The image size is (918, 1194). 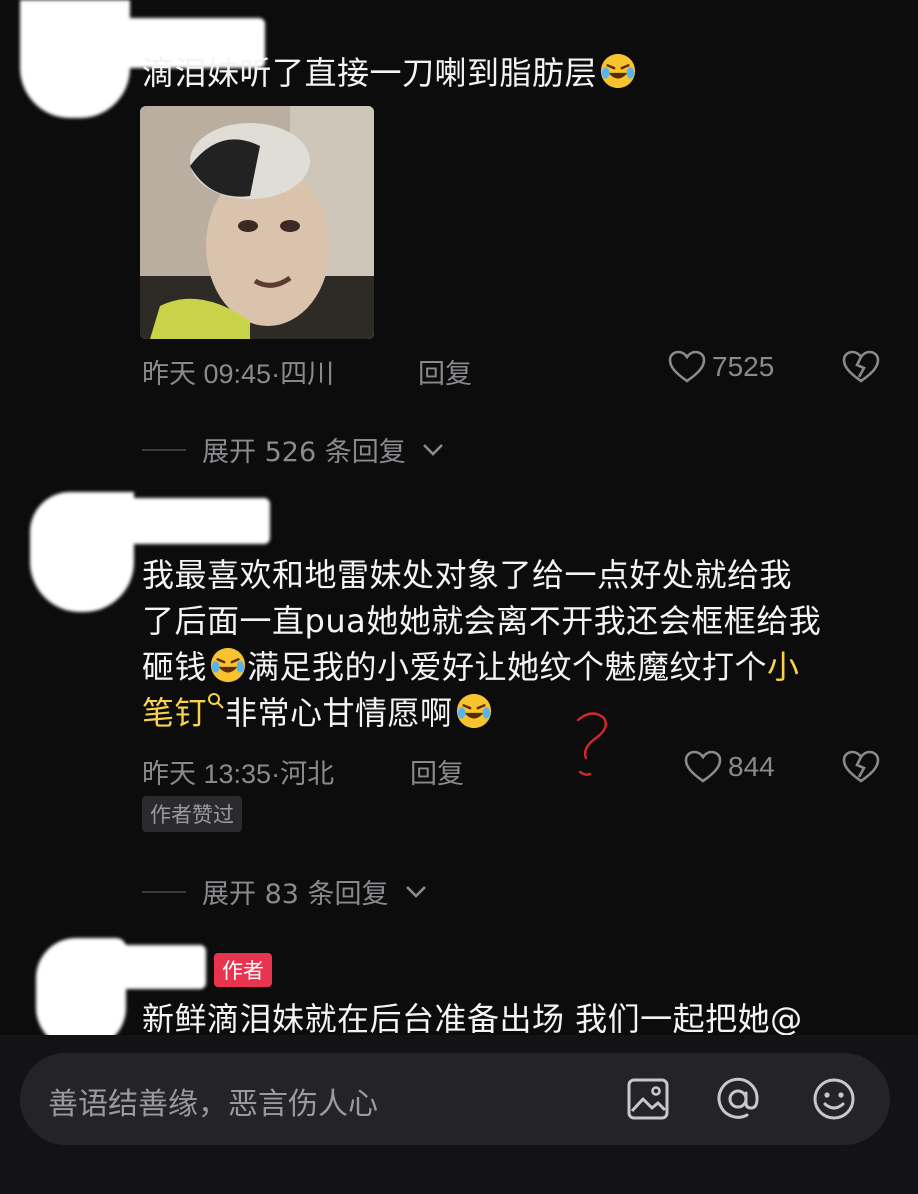 I want to click on expand-replies-label: 展开 526 条回复, so click(x=304, y=452).